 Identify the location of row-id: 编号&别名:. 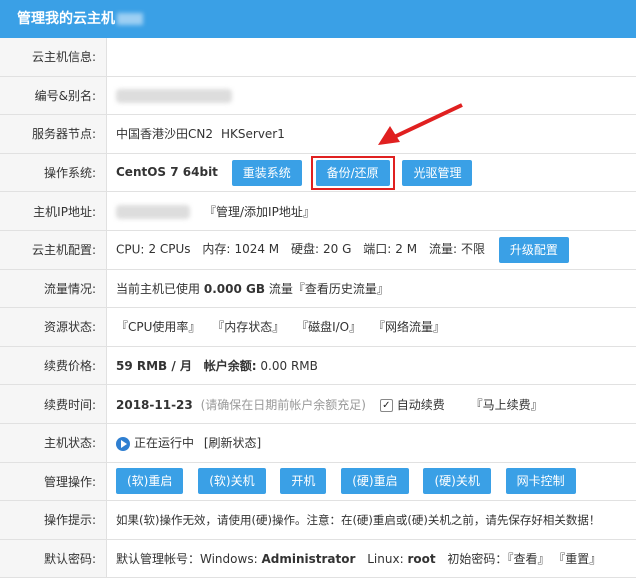
(318, 95).